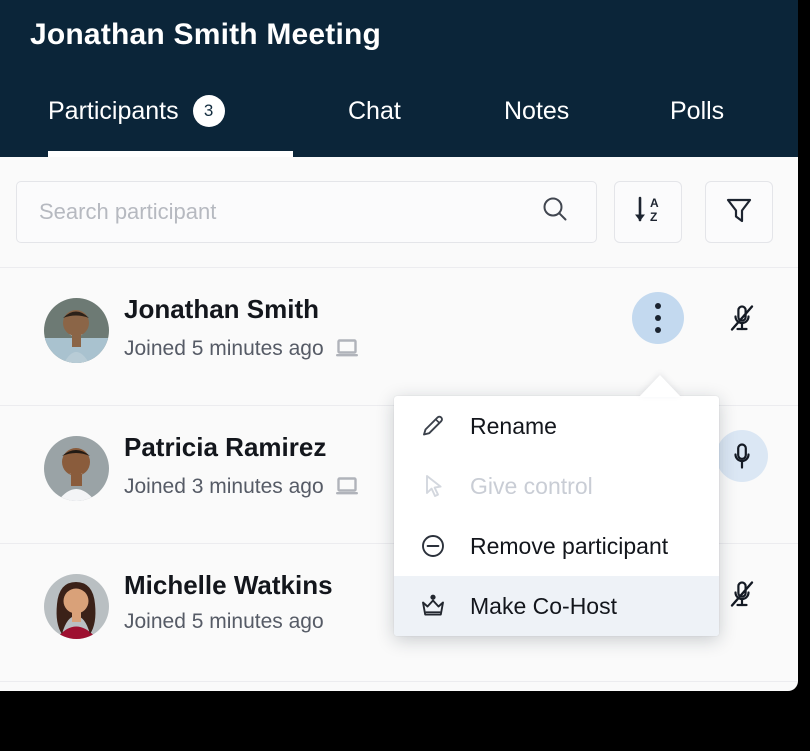 Image resolution: width=810 pixels, height=751 pixels. What do you see at coordinates (555, 212) in the screenshot?
I see `search-icon` at bounding box center [555, 212].